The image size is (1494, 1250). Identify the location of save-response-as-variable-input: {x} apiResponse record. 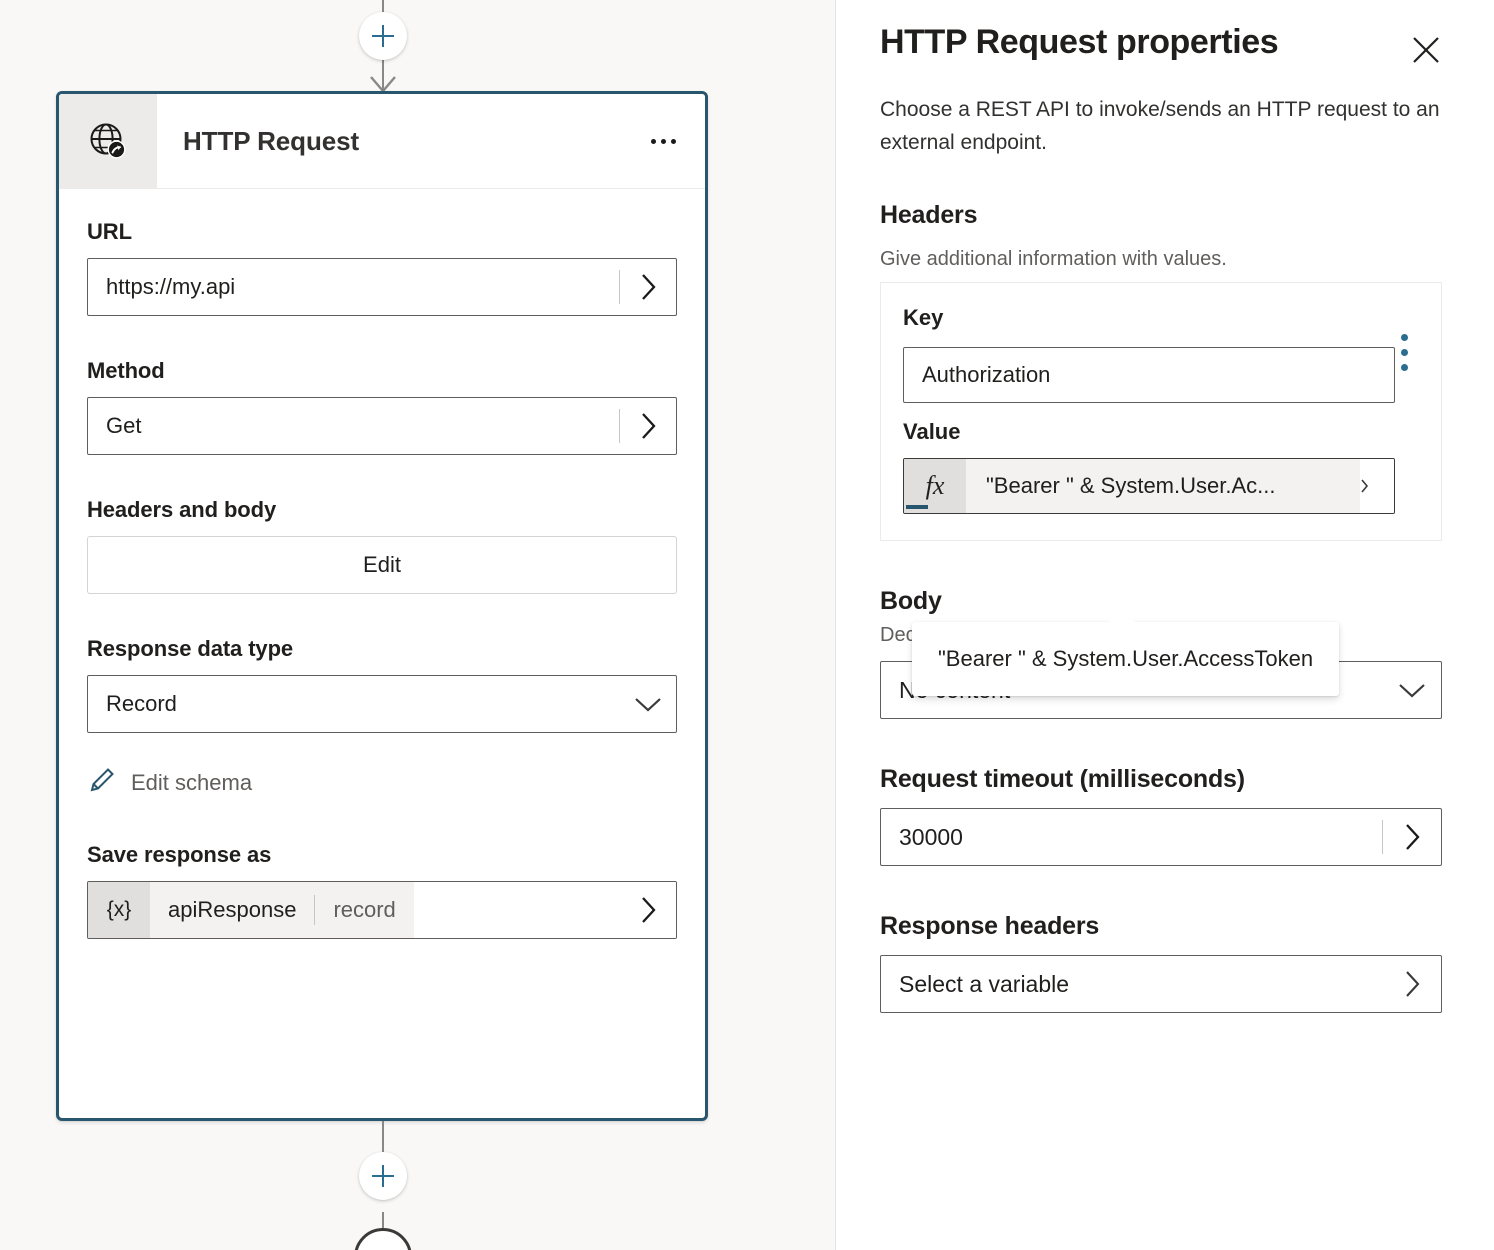
(382, 910).